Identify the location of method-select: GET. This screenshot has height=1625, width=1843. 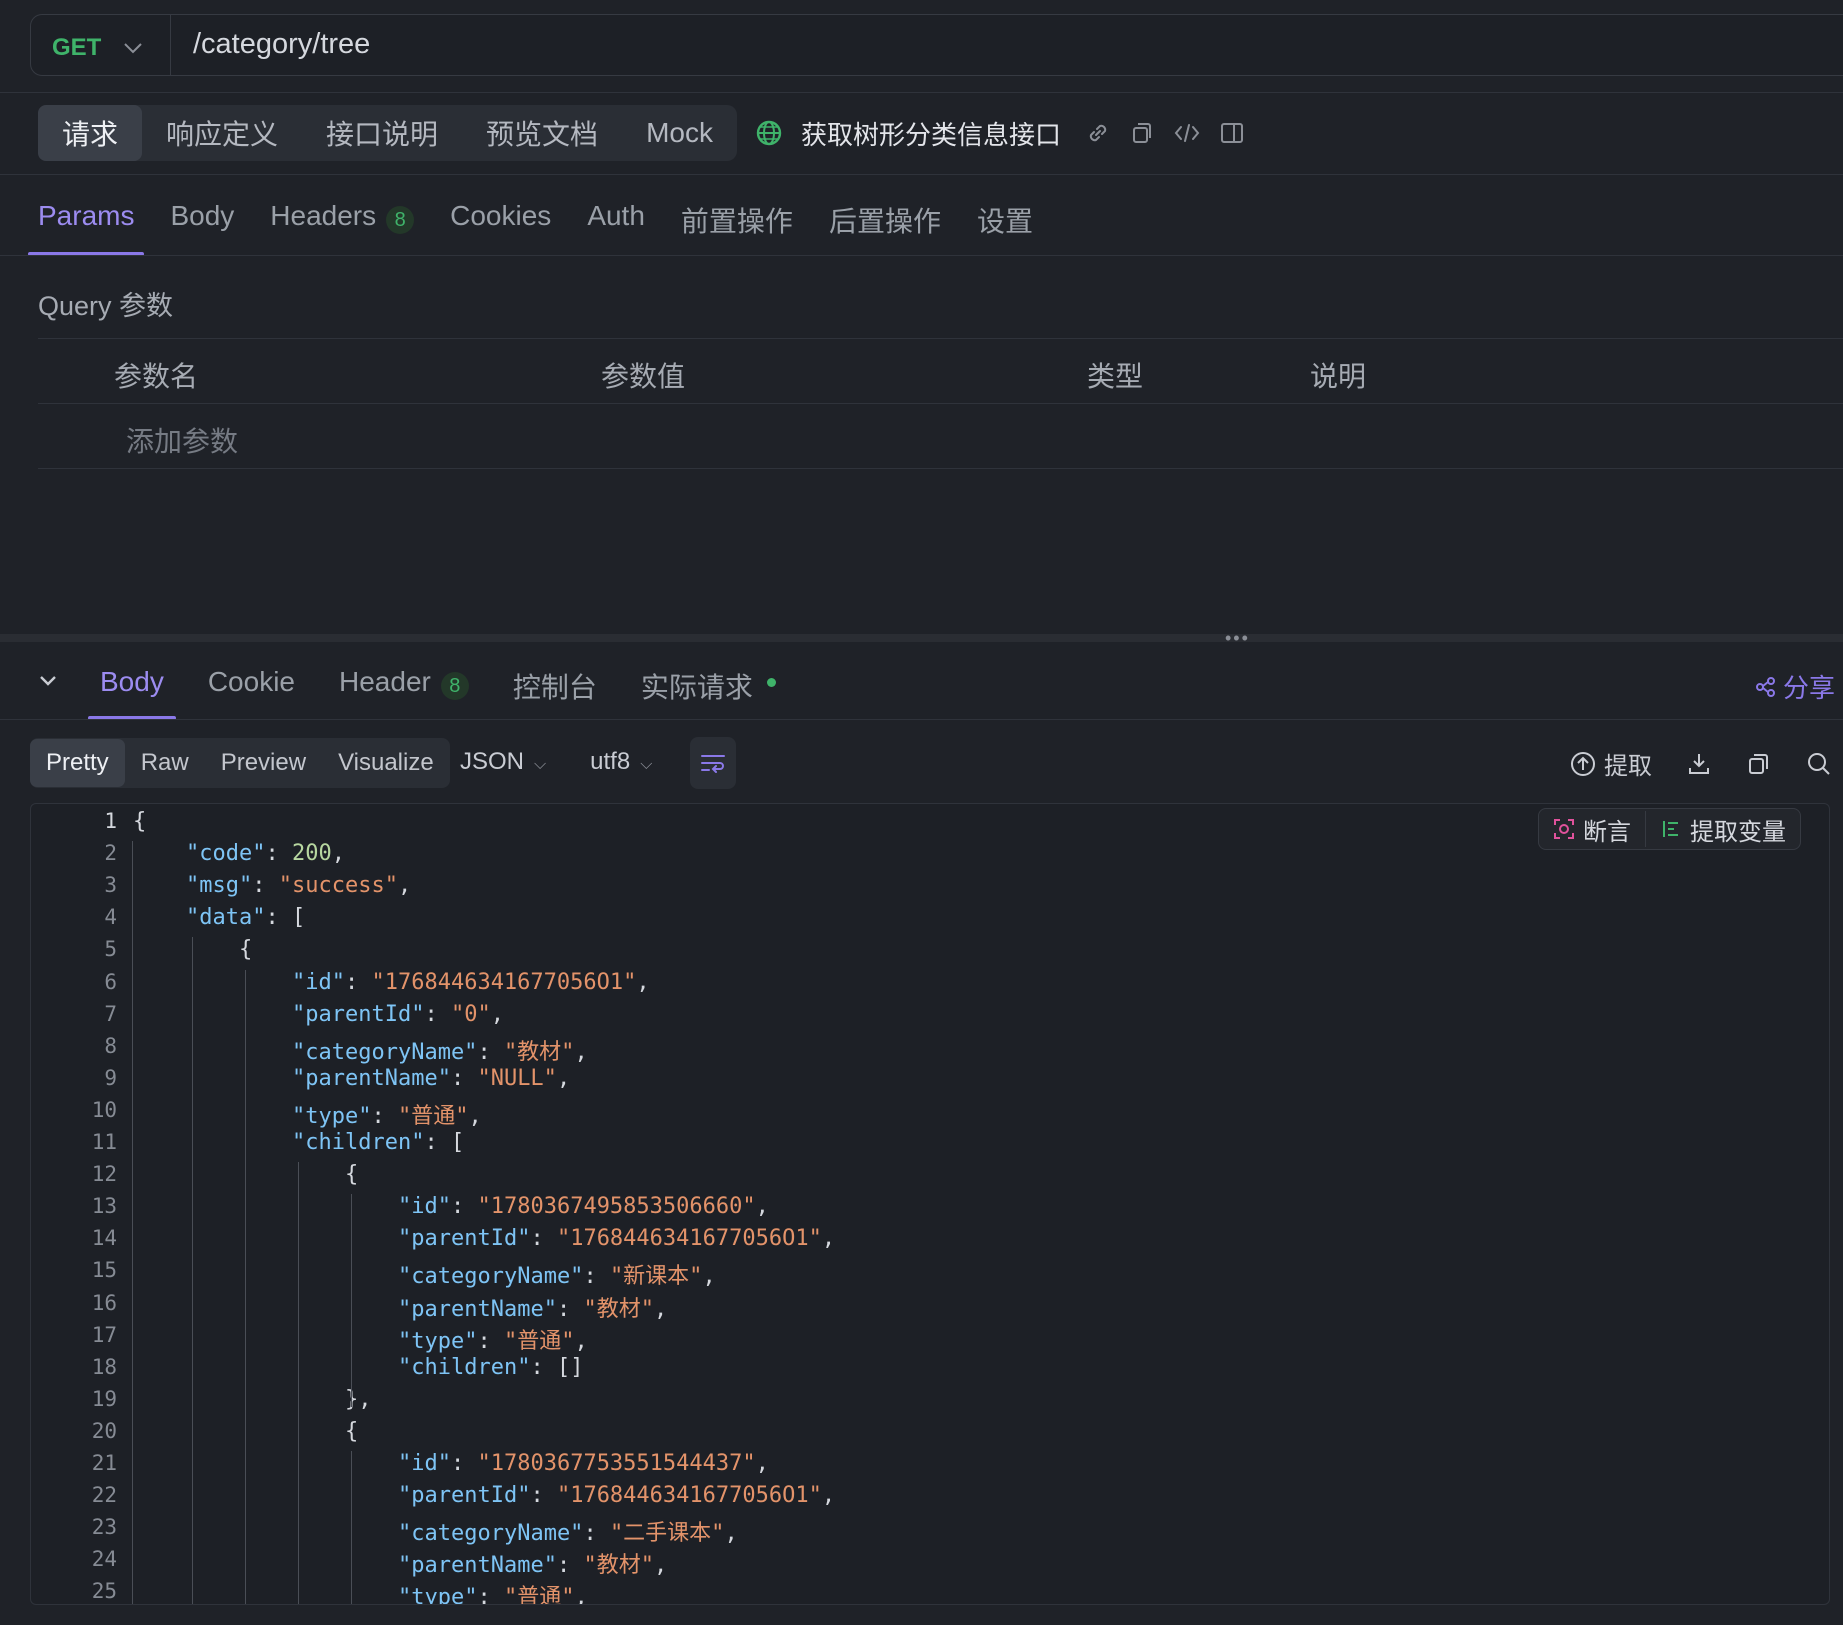
(97, 48).